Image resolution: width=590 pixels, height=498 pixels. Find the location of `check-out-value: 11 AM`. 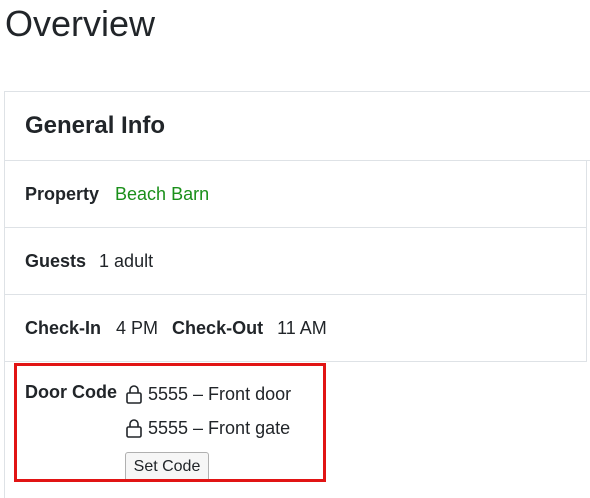

check-out-value: 11 AM is located at coordinates (302, 327).